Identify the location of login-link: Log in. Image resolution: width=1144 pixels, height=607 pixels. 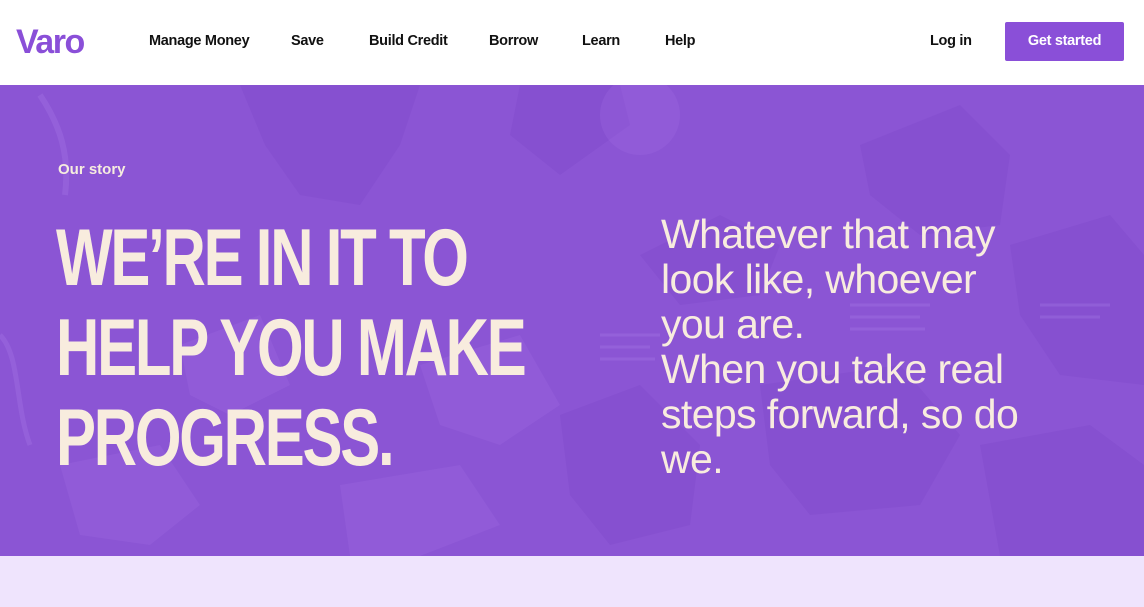
(951, 41).